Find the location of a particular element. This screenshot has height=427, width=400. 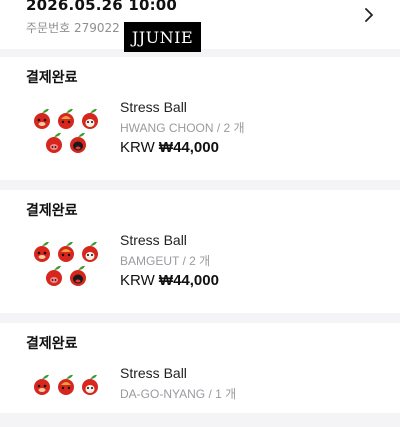

watermark-label: JJUNIE is located at coordinates (162, 37).